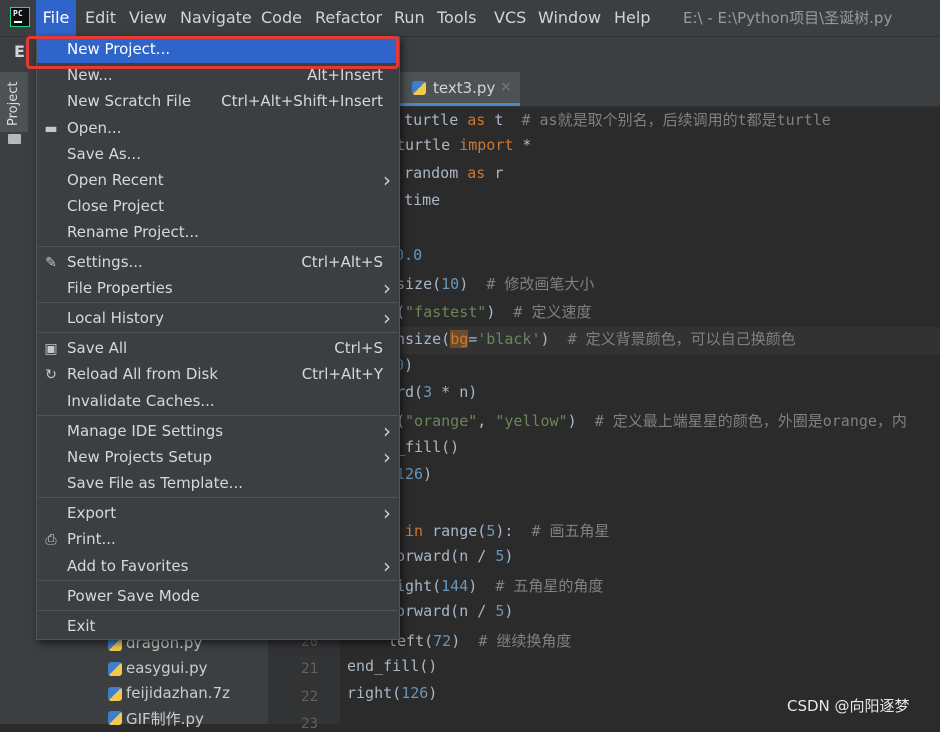 The image size is (940, 732). I want to click on menu-item-label: Reload All from Disk, so click(143, 374).